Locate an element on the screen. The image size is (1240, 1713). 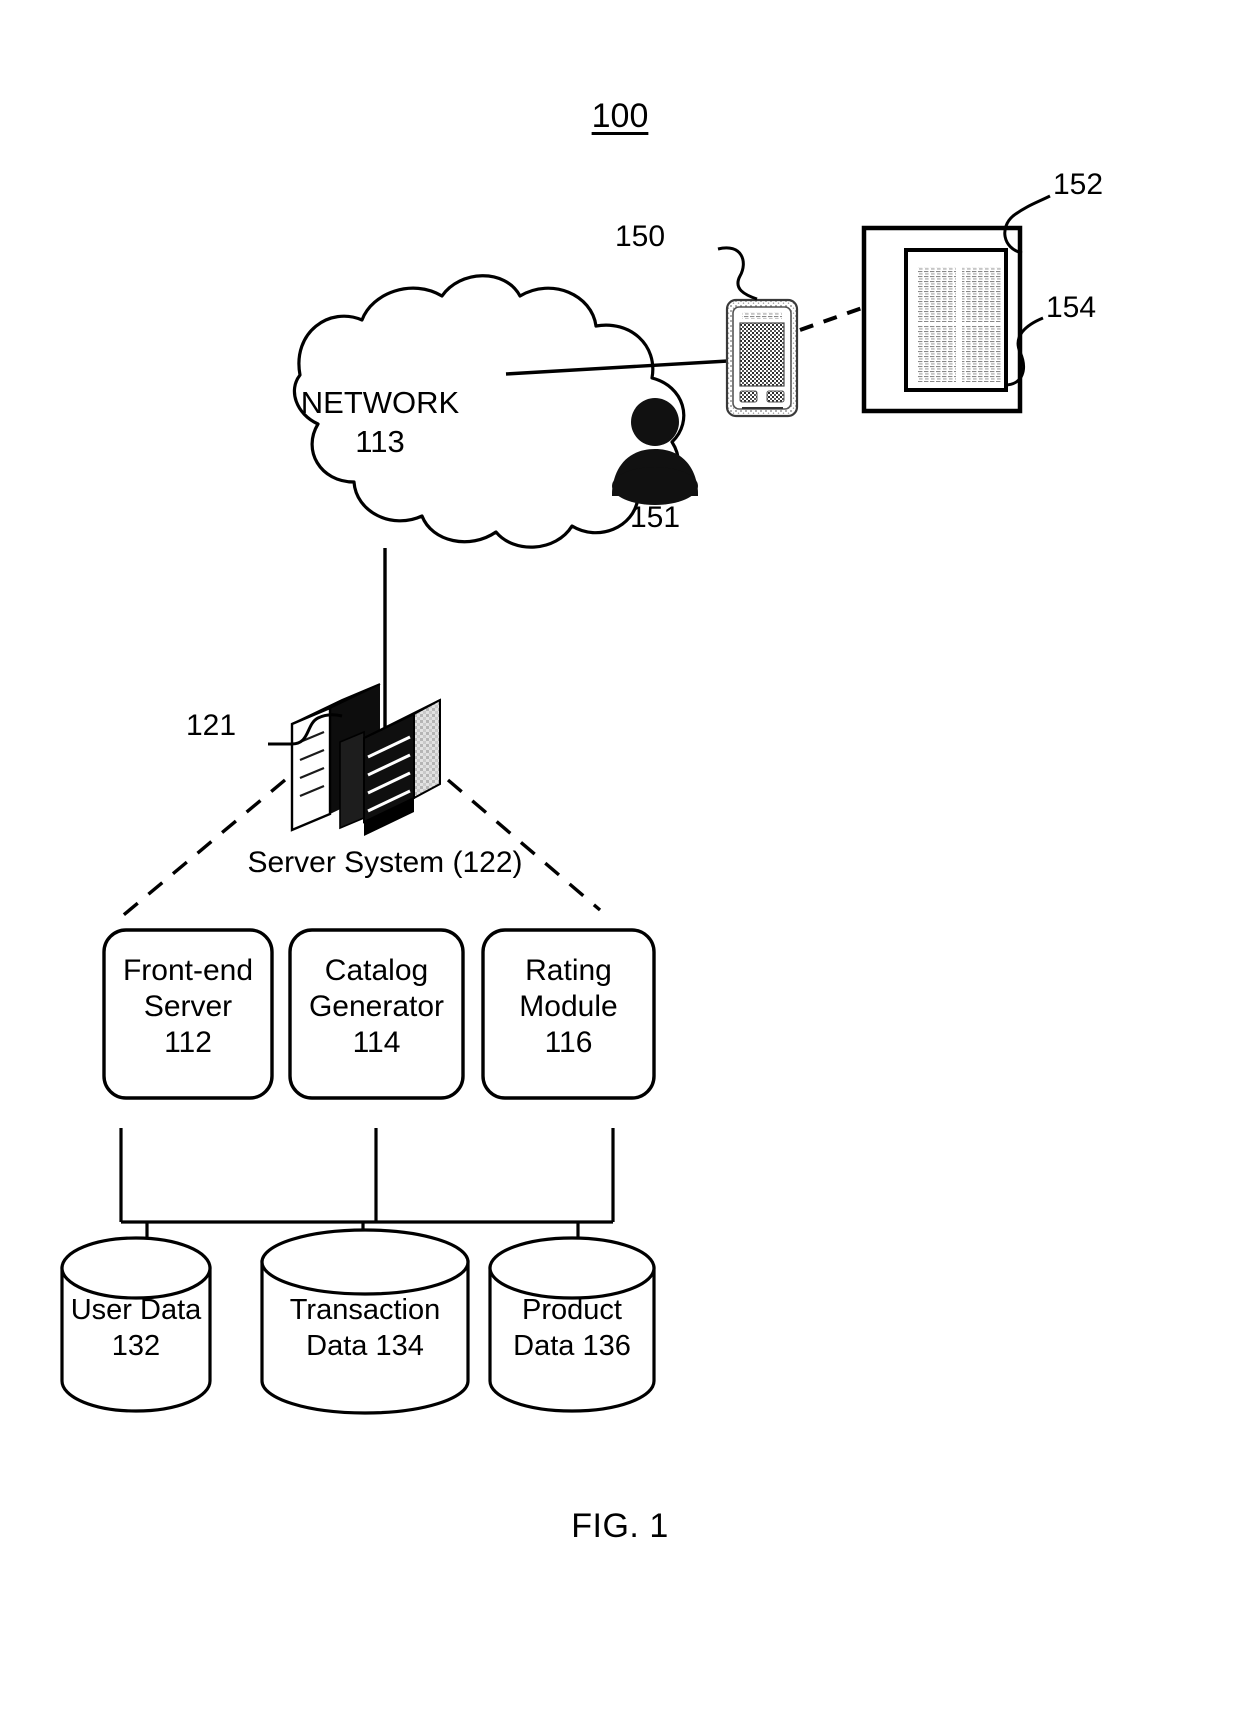
figure-caption: FIG. 1 is located at coordinates (620, 1526).